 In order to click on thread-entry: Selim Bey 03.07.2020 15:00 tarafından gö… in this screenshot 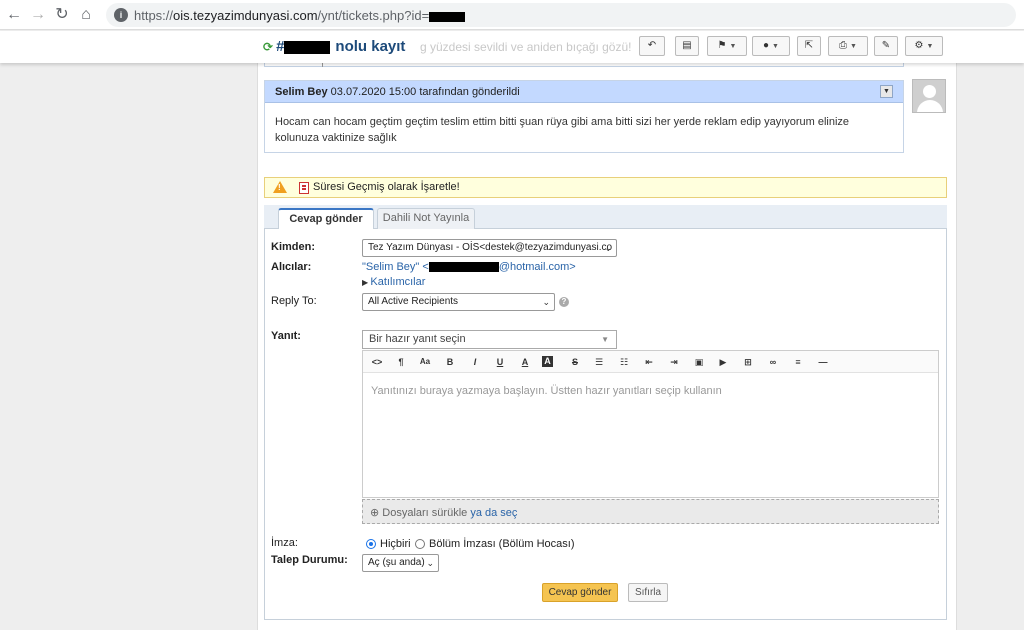, I will do `click(584, 116)`.